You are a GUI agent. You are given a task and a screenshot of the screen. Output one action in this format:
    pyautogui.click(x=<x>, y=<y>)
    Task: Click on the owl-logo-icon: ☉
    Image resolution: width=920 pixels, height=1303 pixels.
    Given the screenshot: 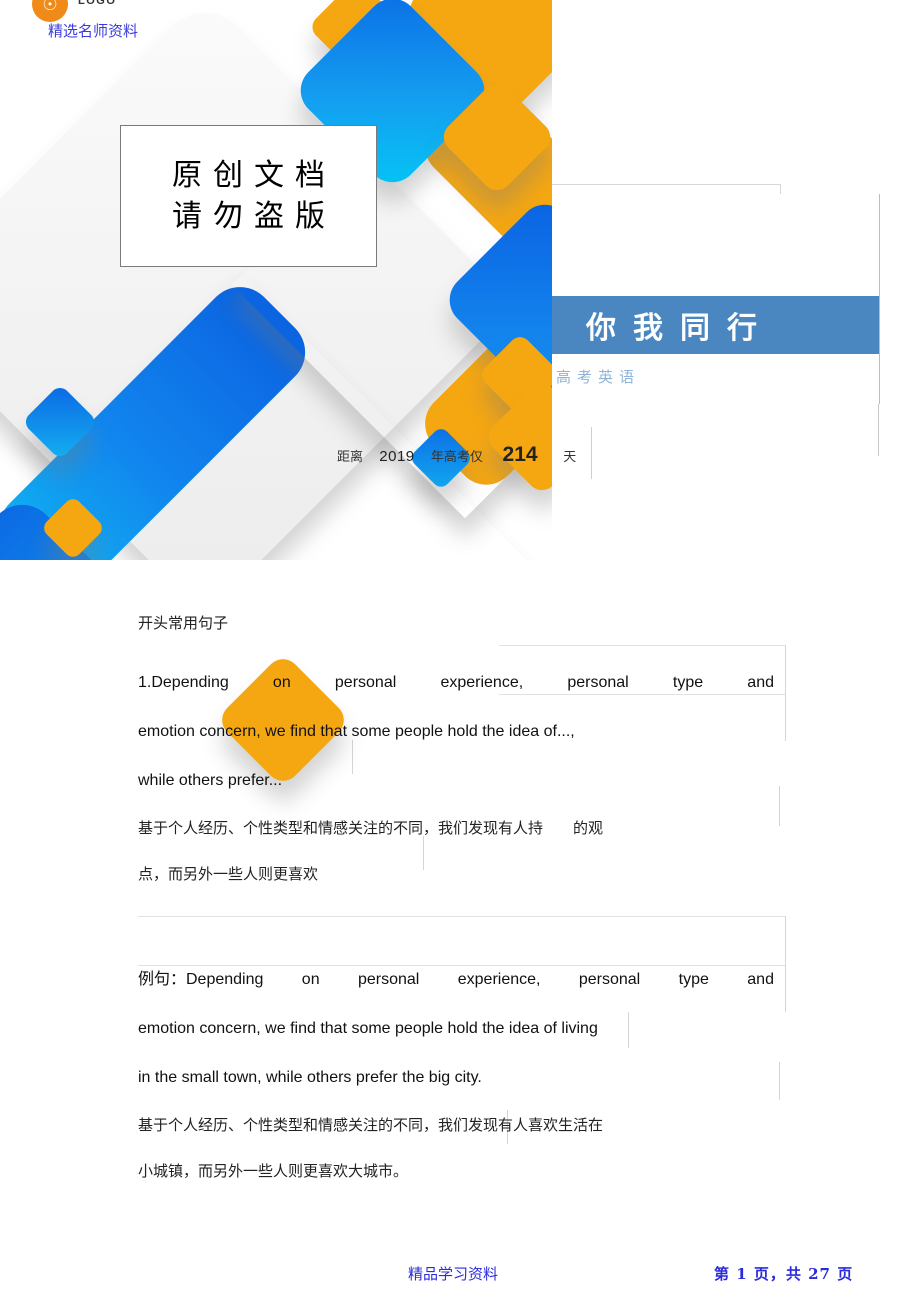 What is the action you would take?
    pyautogui.click(x=50, y=11)
    